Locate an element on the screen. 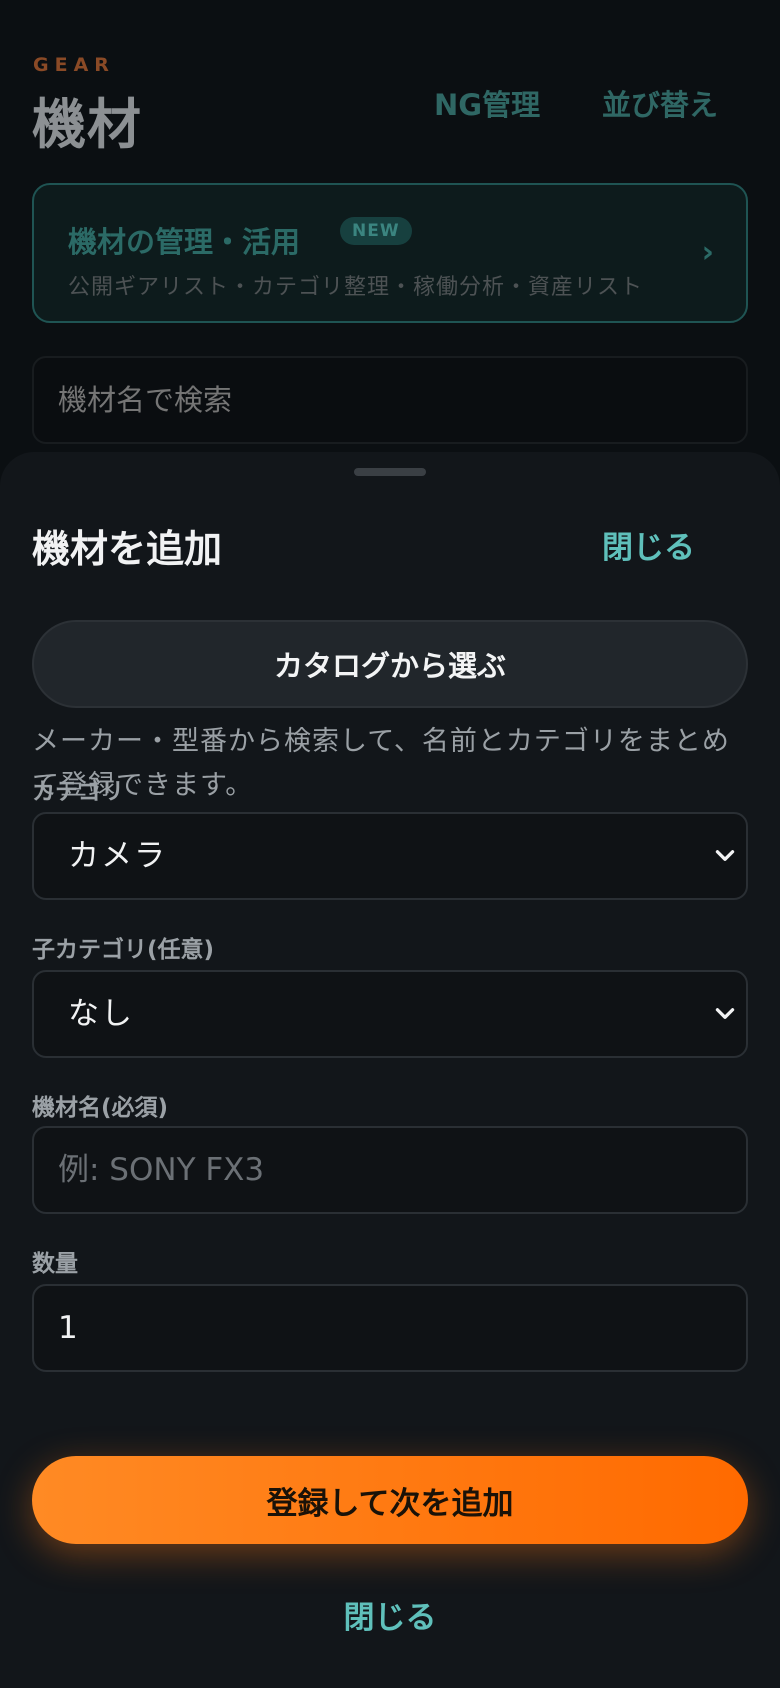  banner-title: 機材の管理・活用 is located at coordinates (184, 242).